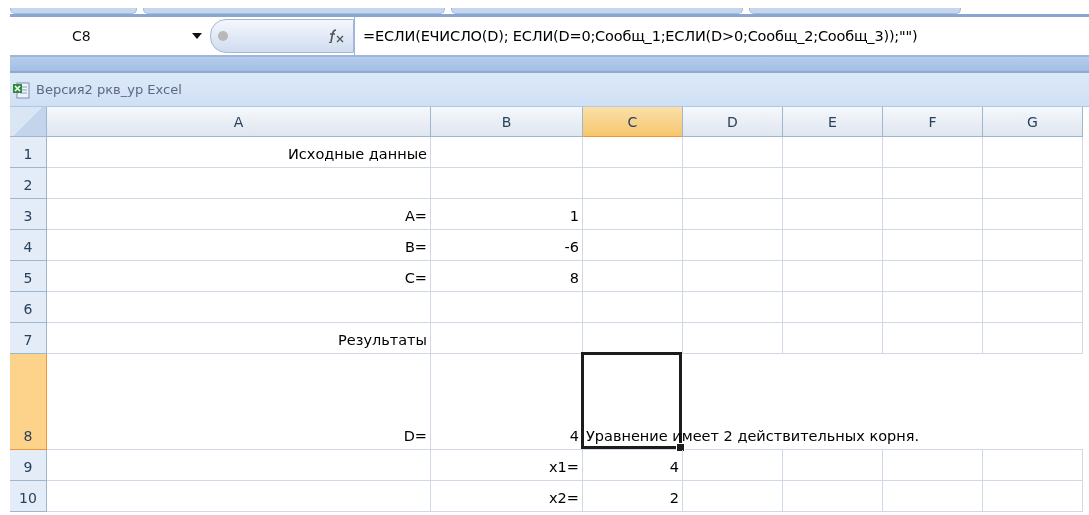 This screenshot has height=515, width=1089. I want to click on row-header: 5, so click(28, 276).